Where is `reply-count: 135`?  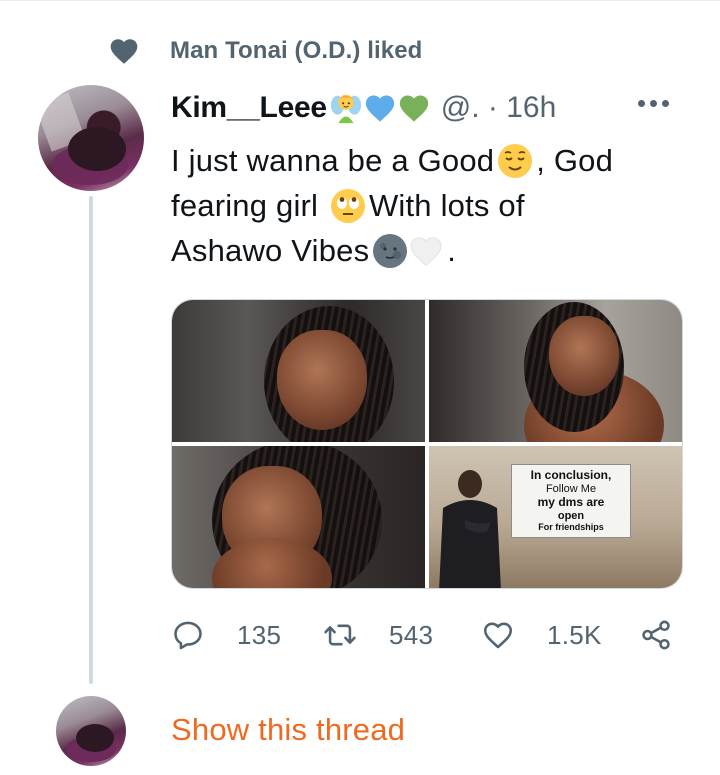
reply-count: 135 is located at coordinates (259, 634).